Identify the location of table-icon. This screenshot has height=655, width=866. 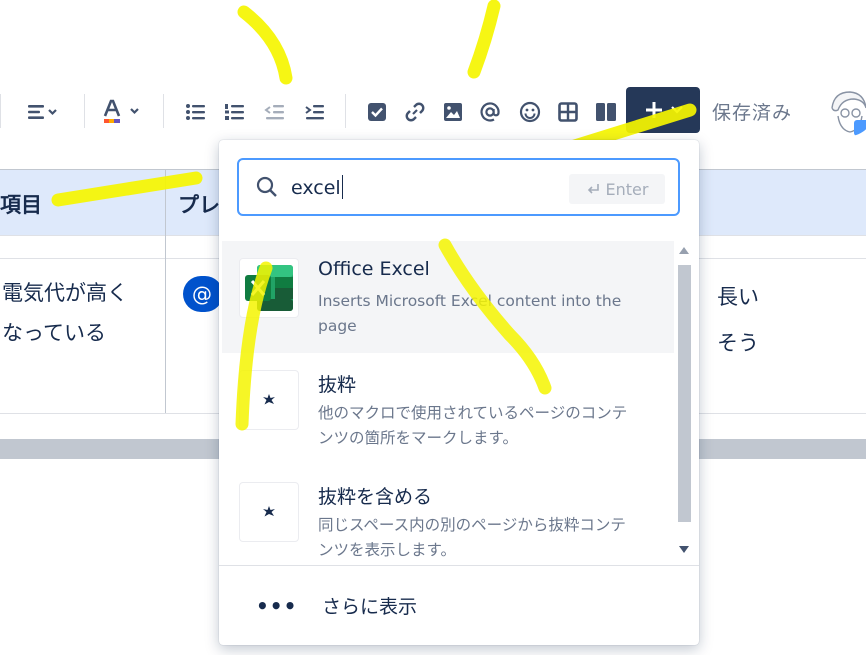
(568, 112).